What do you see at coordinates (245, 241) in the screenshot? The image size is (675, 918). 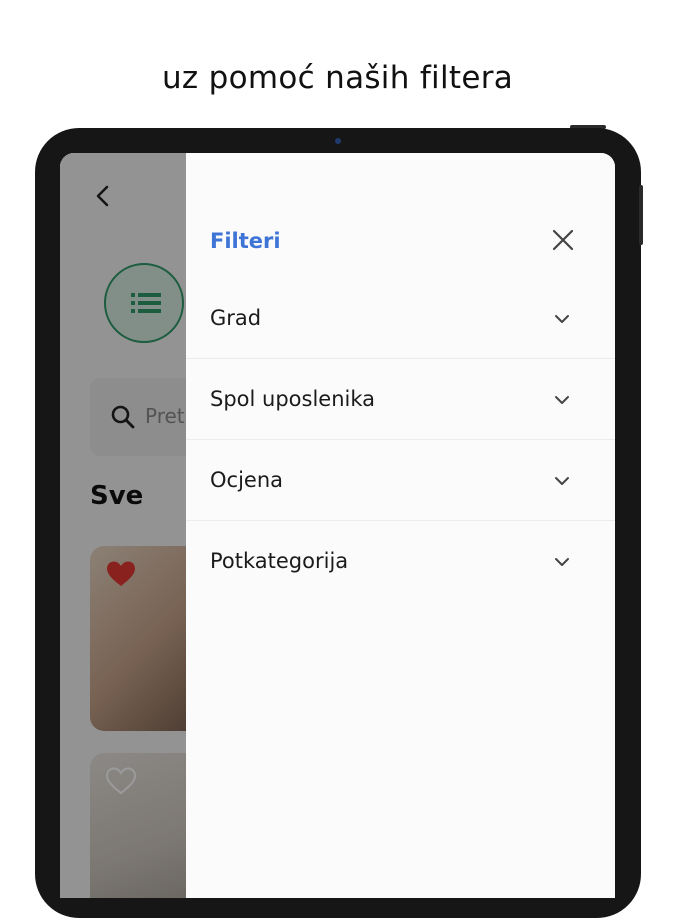 I see `drawer-title: Filteri` at bounding box center [245, 241].